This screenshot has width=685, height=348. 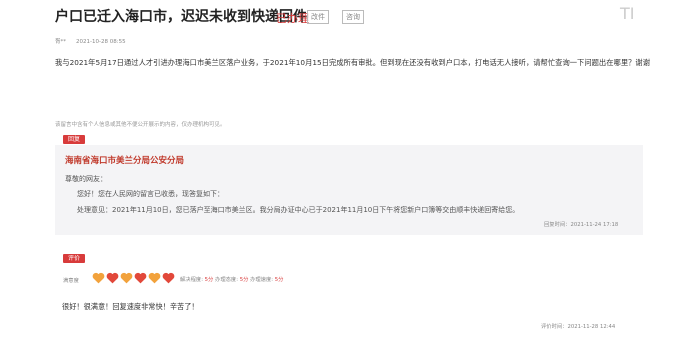 What do you see at coordinates (191, 280) in the screenshot?
I see `rating-label-1: 解决程度:` at bounding box center [191, 280].